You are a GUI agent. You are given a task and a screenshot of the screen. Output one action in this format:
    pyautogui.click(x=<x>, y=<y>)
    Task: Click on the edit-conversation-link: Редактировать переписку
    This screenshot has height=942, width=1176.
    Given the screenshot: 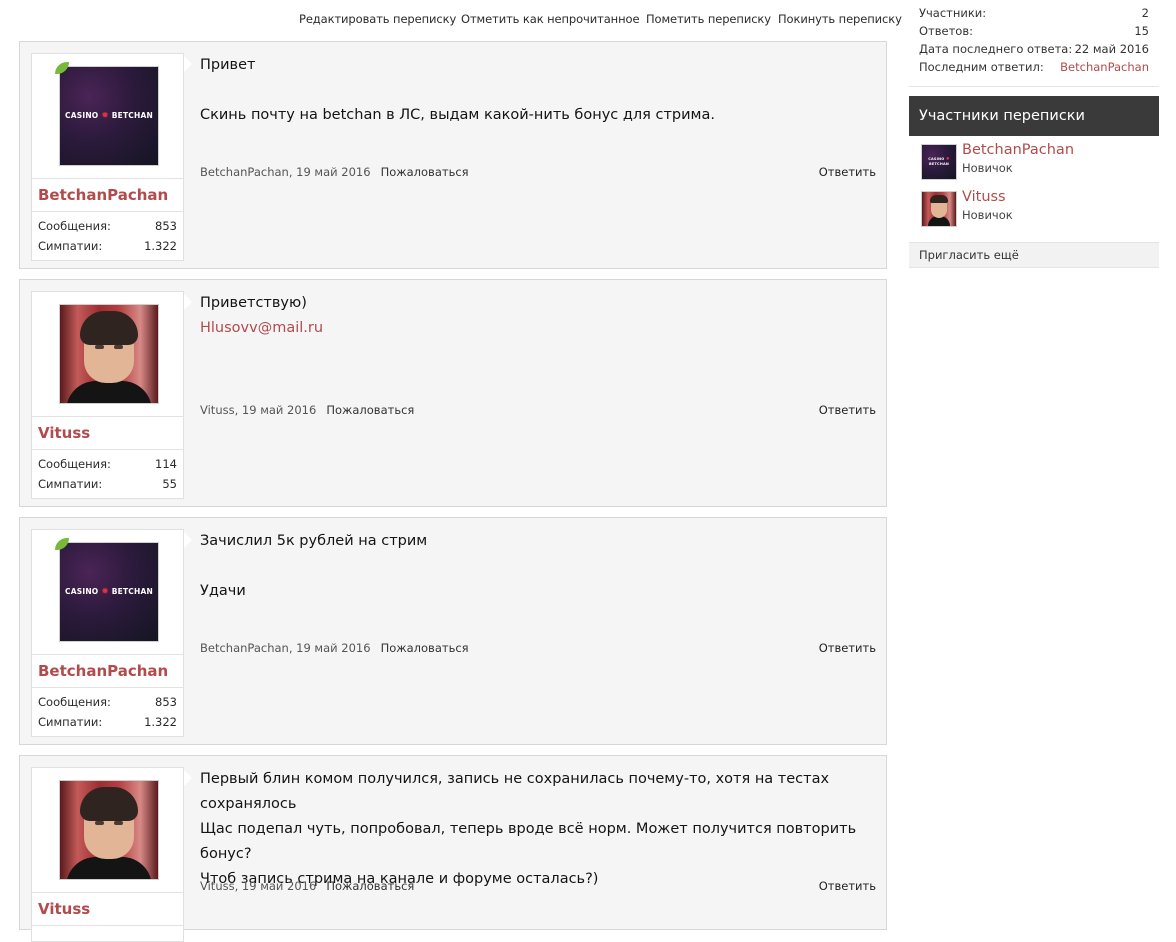 What is the action you would take?
    pyautogui.click(x=377, y=19)
    